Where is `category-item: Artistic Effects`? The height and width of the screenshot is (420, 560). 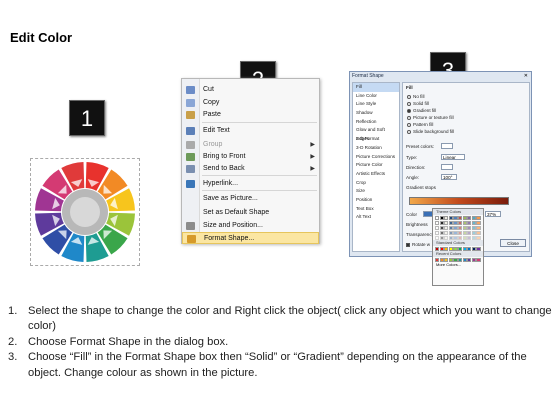
category-item: Artistic Effects is located at coordinates (376, 174).